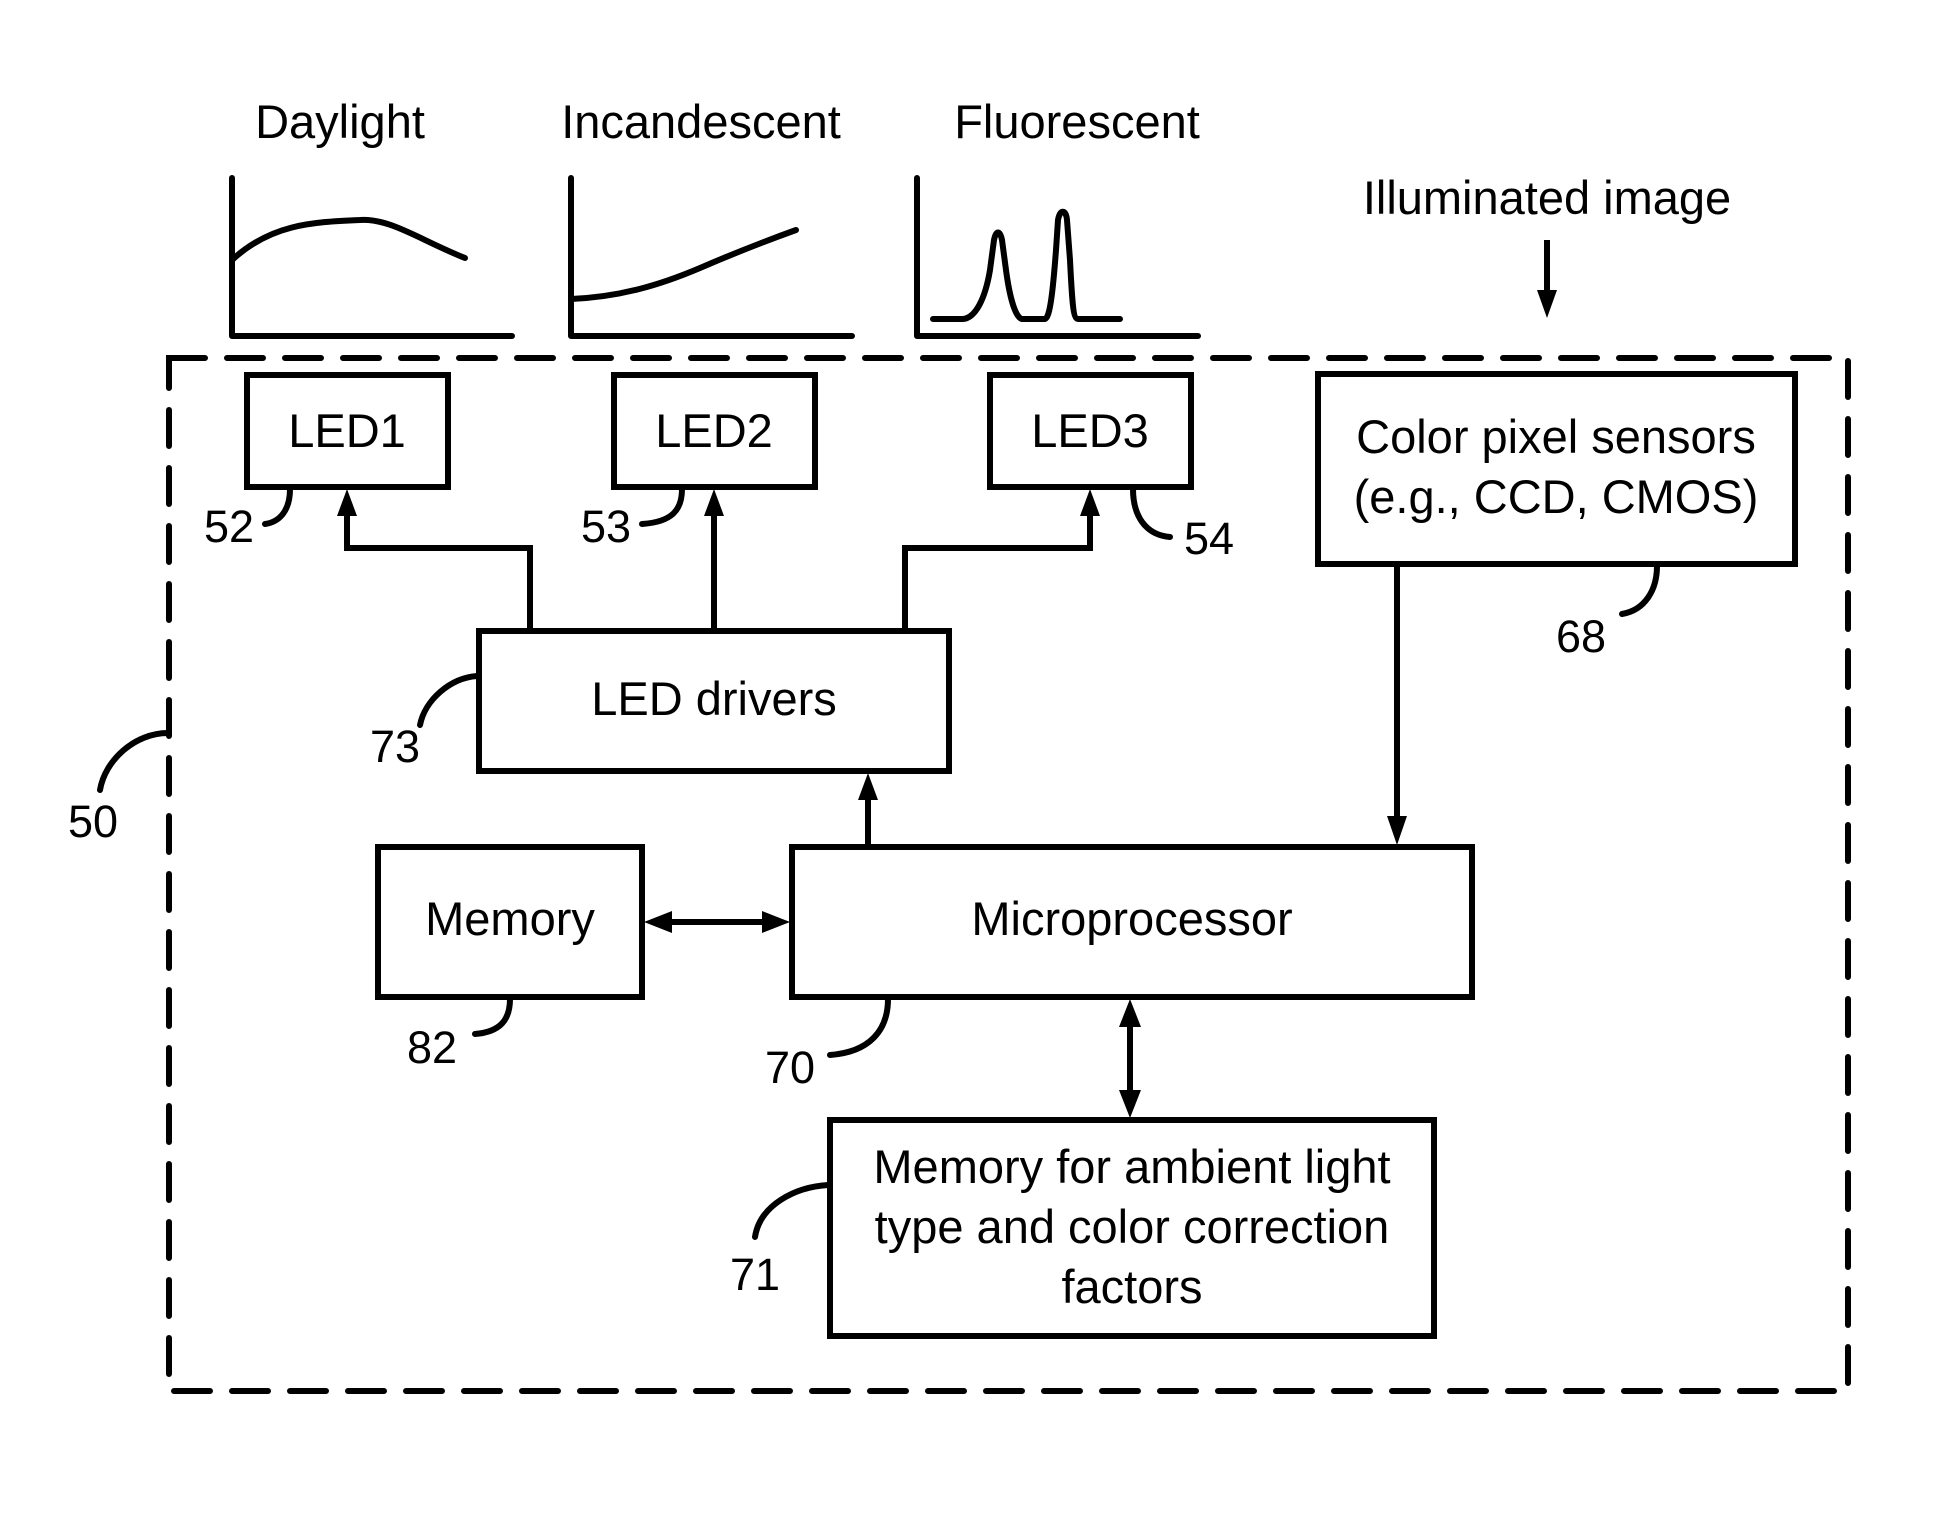 Image resolution: width=1938 pixels, height=1520 pixels. What do you see at coordinates (348, 239) in the screenshot?
I see `spectrum-curve-daylight` at bounding box center [348, 239].